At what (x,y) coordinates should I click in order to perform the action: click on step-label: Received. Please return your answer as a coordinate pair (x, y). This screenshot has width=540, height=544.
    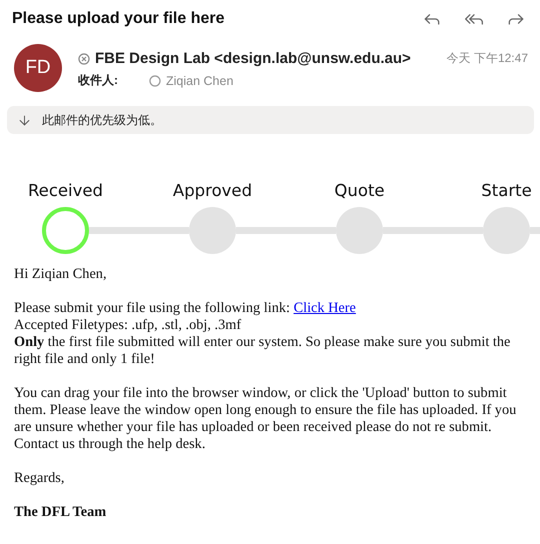
    Looking at the image, I should click on (66, 191).